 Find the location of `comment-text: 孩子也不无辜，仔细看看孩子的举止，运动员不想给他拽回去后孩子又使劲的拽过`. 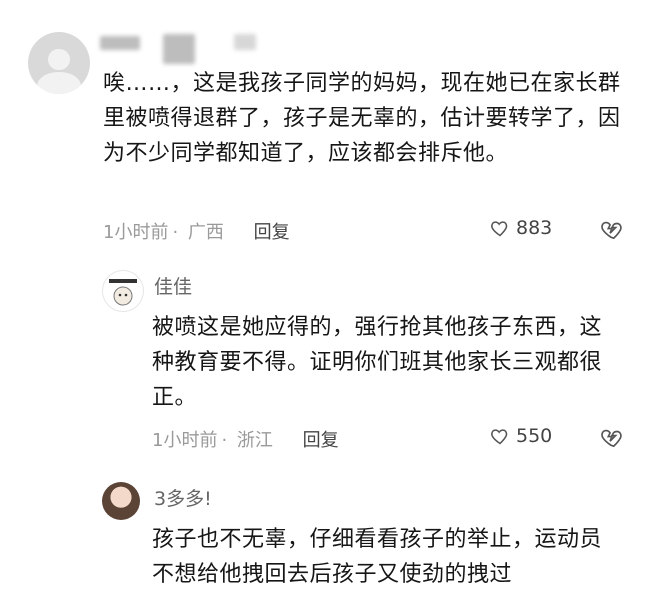

comment-text: 孩子也不无辜，仔细看看孩子的举止，运动员不想给他拽回去后孩子又使劲的拽过 is located at coordinates (377, 557).